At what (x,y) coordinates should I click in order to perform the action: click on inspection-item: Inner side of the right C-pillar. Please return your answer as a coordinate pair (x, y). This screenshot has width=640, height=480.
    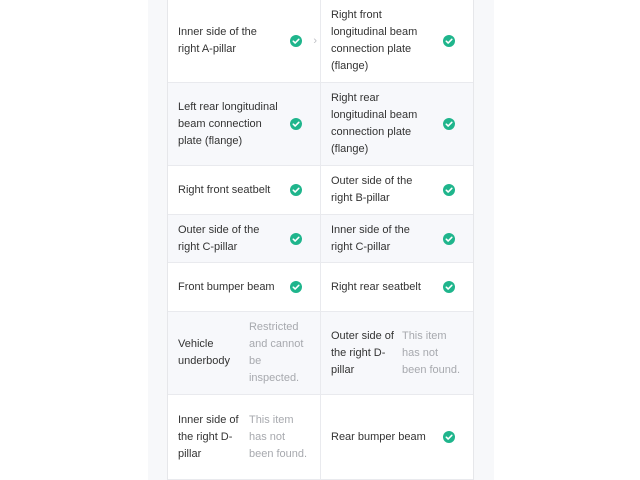
    Looking at the image, I should click on (396, 238).